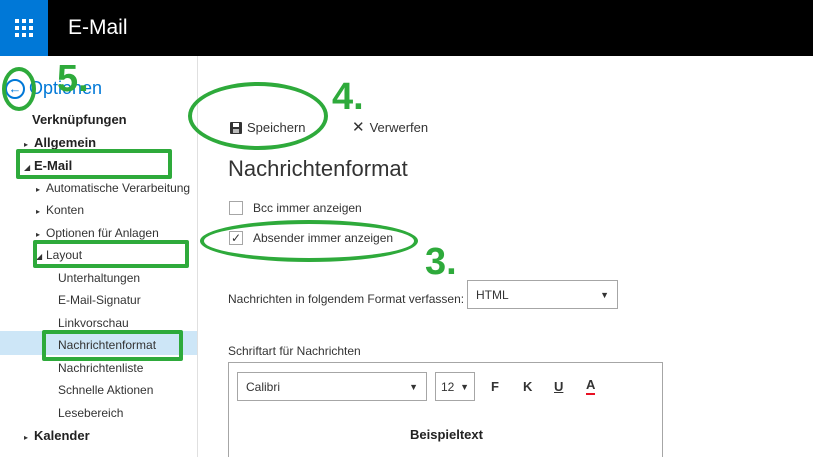 Image resolution: width=813 pixels, height=457 pixels. Describe the element at coordinates (406, 28) in the screenshot. I see `top-bar: E-Mail` at that location.